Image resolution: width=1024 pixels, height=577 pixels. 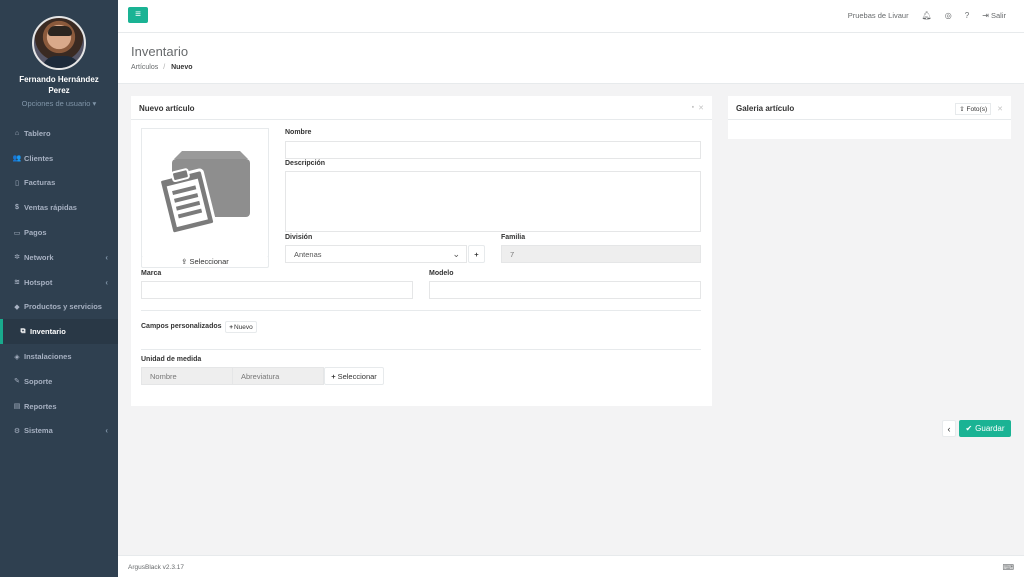 What do you see at coordinates (456, 253) in the screenshot?
I see `chevron-down-icon: ⌄` at bounding box center [456, 253].